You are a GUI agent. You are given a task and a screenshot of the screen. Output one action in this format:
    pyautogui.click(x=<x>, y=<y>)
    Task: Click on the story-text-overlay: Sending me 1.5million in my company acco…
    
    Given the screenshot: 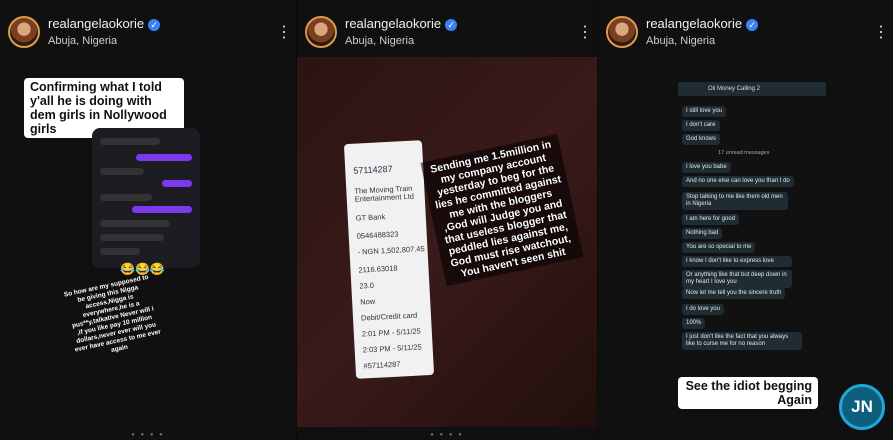 What is the action you would take?
    pyautogui.click(x=502, y=210)
    